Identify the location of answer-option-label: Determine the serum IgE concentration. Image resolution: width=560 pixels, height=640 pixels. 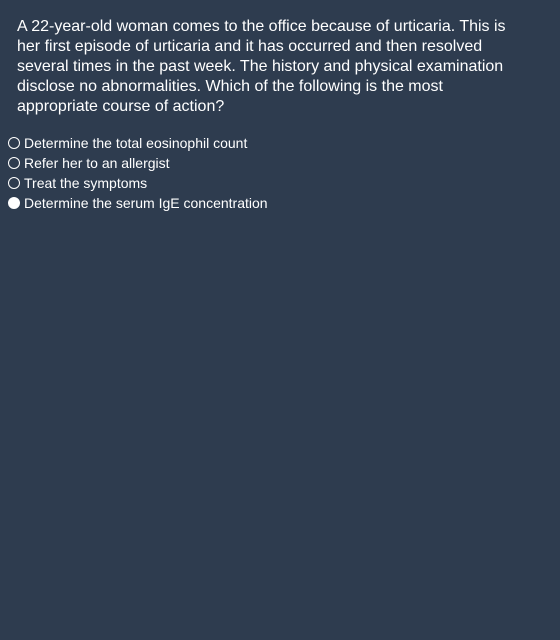
(146, 203).